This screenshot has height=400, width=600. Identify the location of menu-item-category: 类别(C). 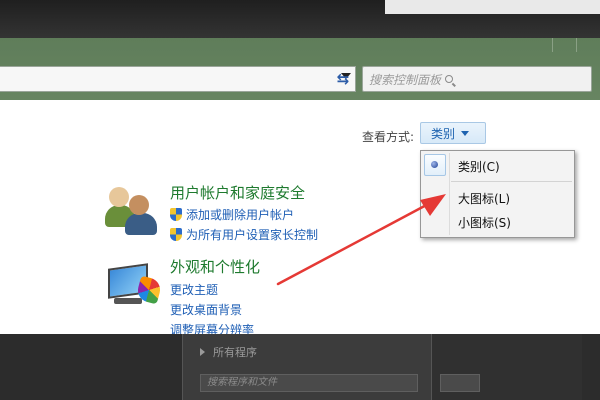
(497, 166).